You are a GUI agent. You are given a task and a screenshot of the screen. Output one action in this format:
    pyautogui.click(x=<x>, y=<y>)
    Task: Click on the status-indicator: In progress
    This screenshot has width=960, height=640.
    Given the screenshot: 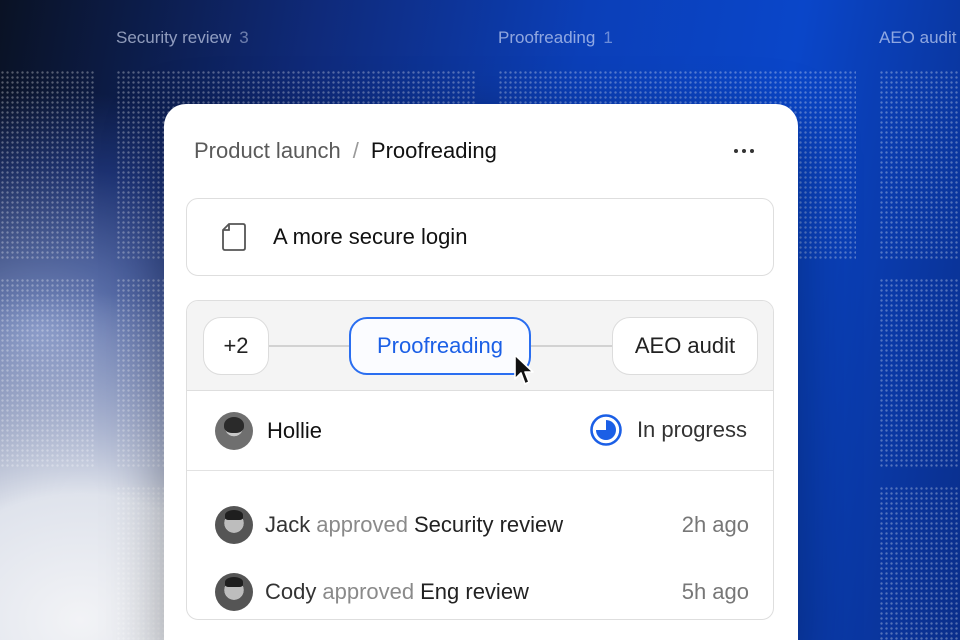 What is the action you would take?
    pyautogui.click(x=668, y=430)
    